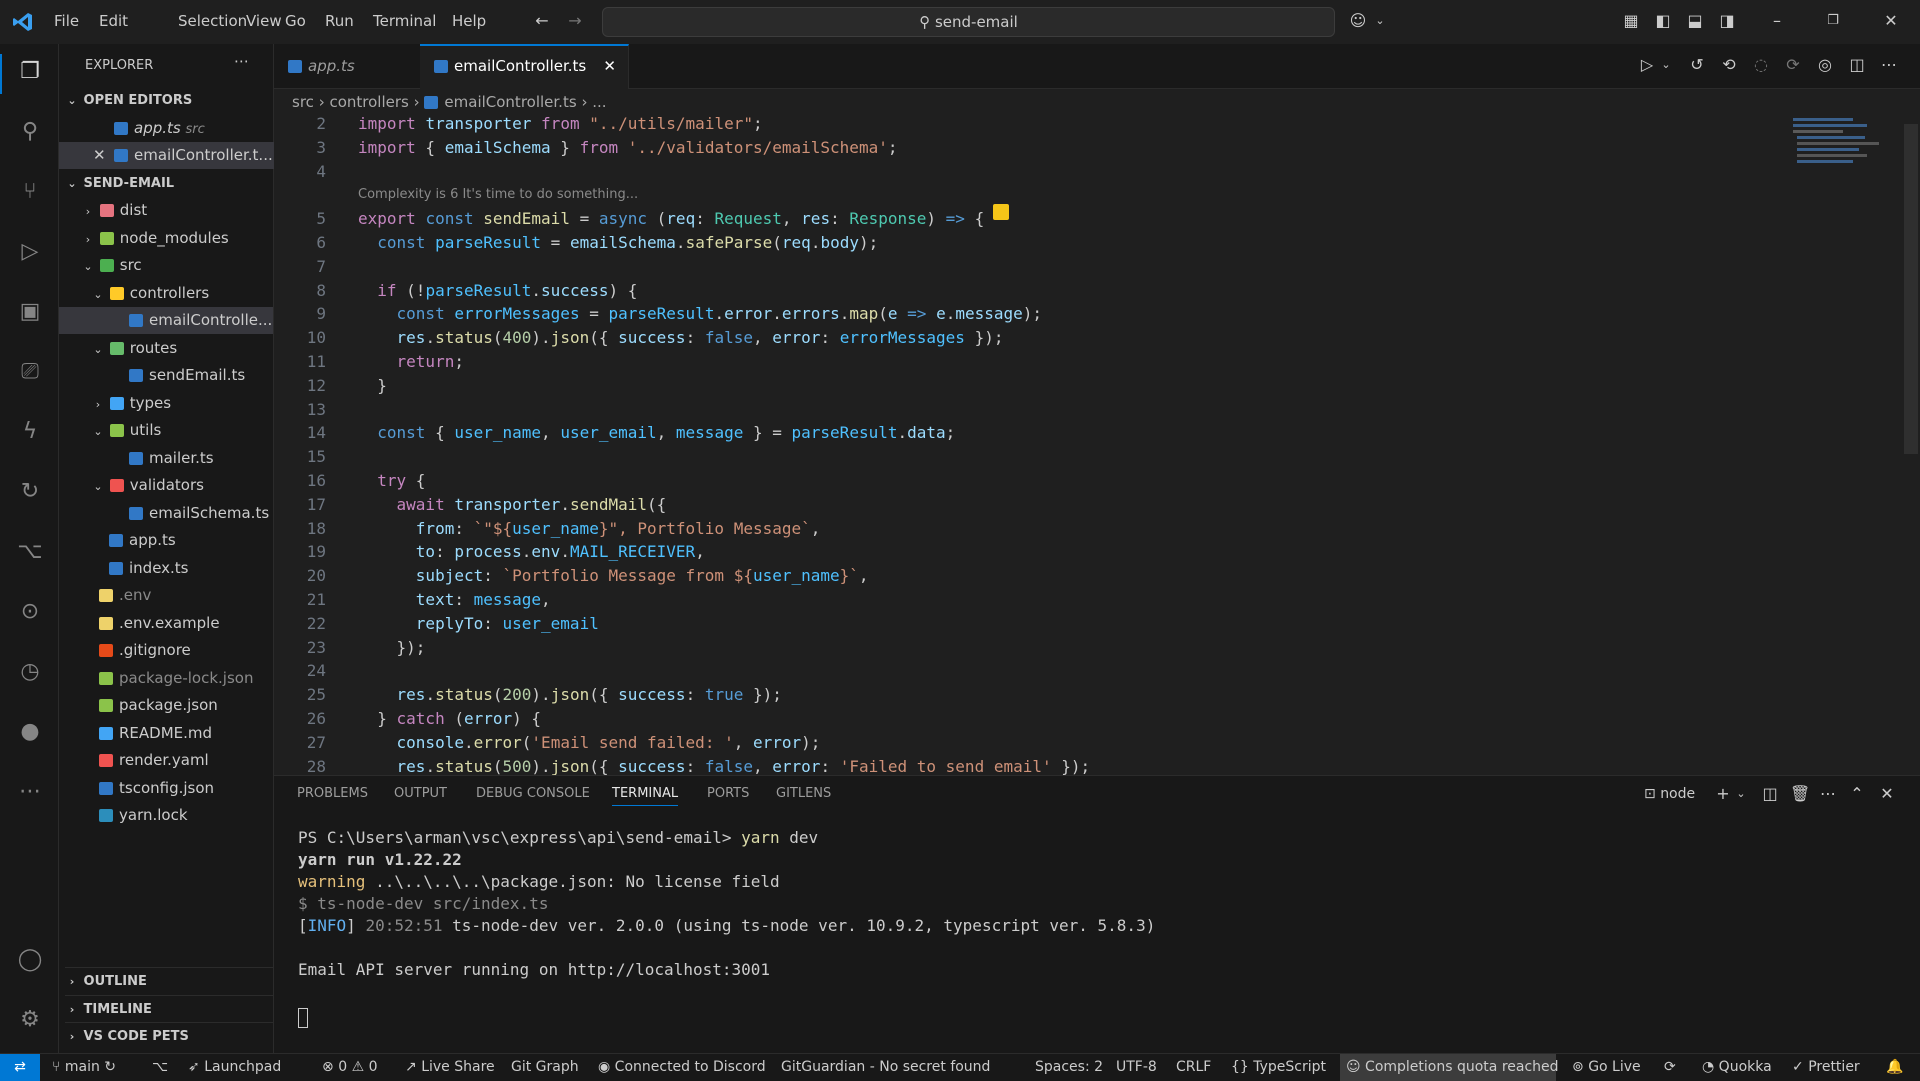 This screenshot has width=1920, height=1081. What do you see at coordinates (1887, 794) in the screenshot?
I see `close-panel-icon: ✕` at bounding box center [1887, 794].